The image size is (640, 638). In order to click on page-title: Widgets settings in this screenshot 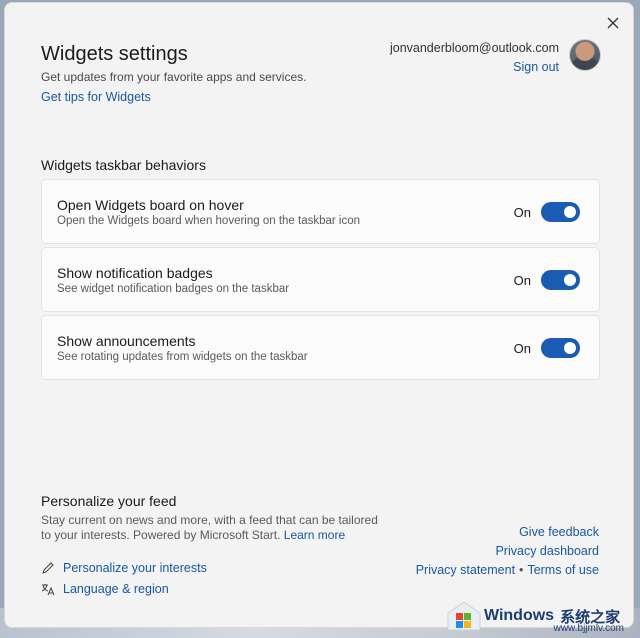, I will do `click(114, 54)`.